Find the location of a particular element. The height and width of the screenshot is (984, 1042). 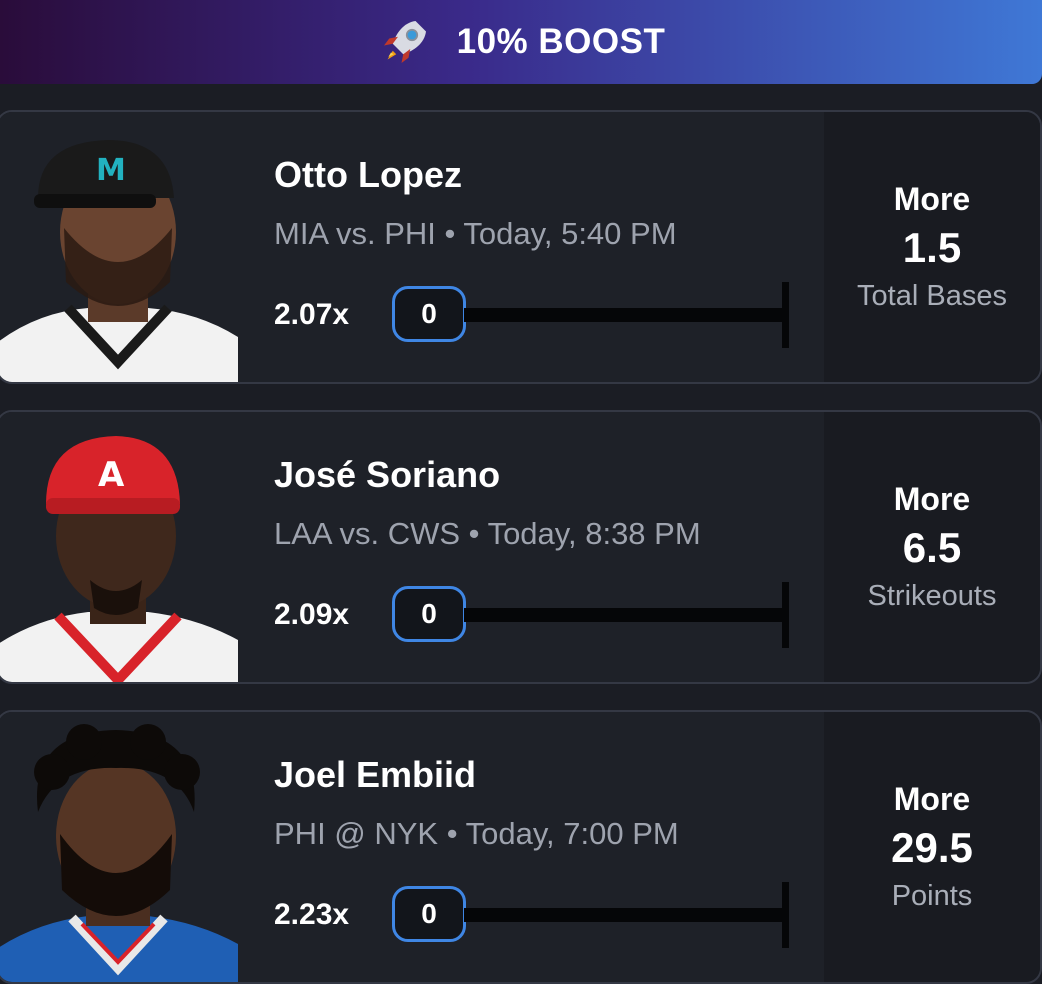

pick-line: 29.5 is located at coordinates (932, 847).